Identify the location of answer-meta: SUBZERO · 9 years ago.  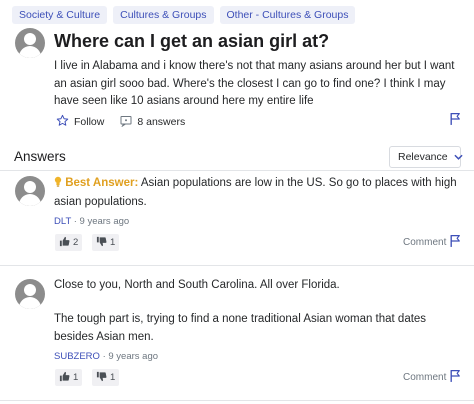
(106, 356).